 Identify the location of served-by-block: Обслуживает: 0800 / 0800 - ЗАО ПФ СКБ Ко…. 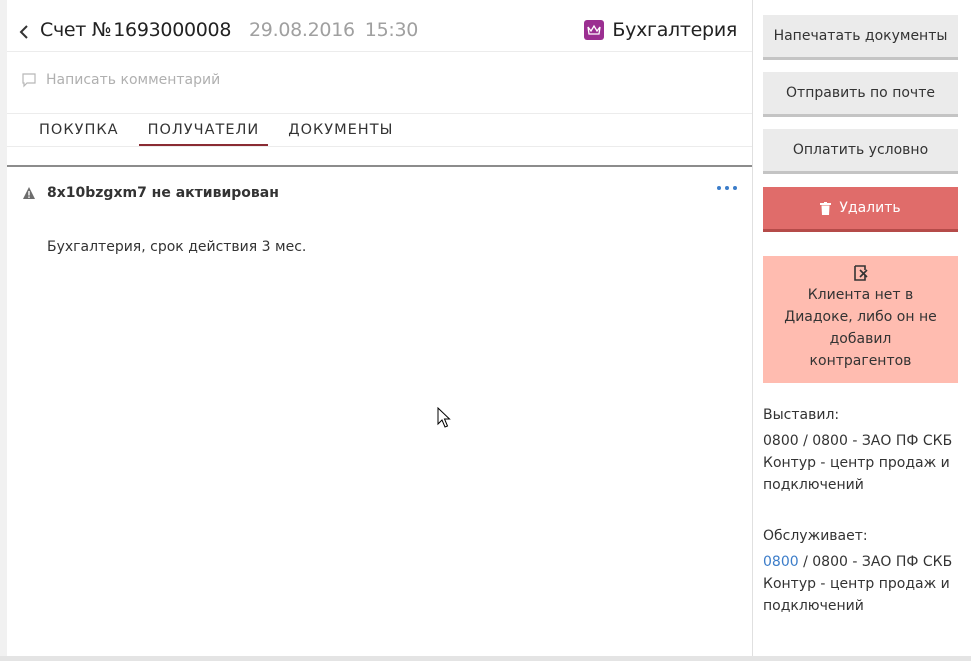
(865, 571).